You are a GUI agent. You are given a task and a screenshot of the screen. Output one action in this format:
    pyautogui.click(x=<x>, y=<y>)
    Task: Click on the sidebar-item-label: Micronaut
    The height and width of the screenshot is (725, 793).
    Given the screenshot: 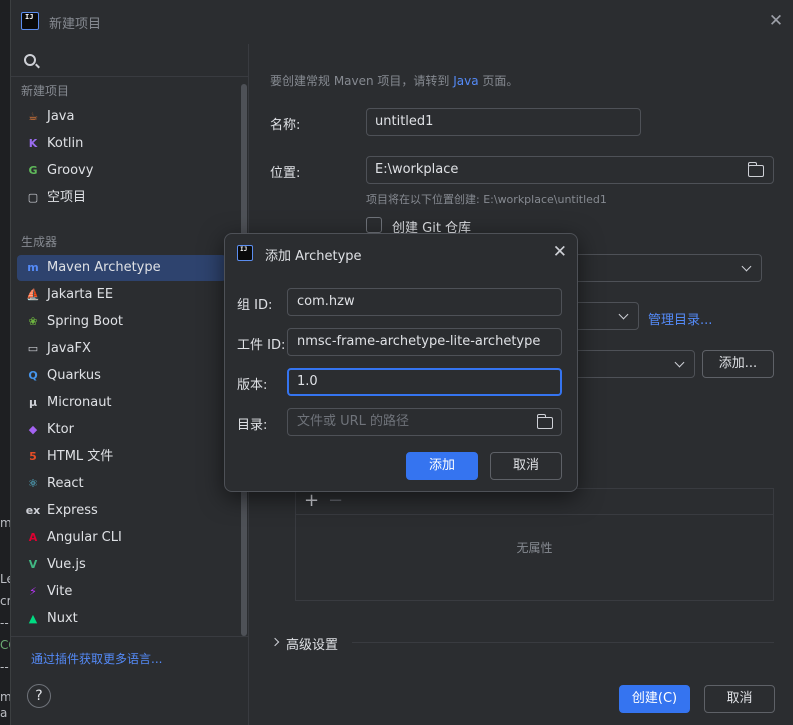 What is the action you would take?
    pyautogui.click(x=79, y=402)
    